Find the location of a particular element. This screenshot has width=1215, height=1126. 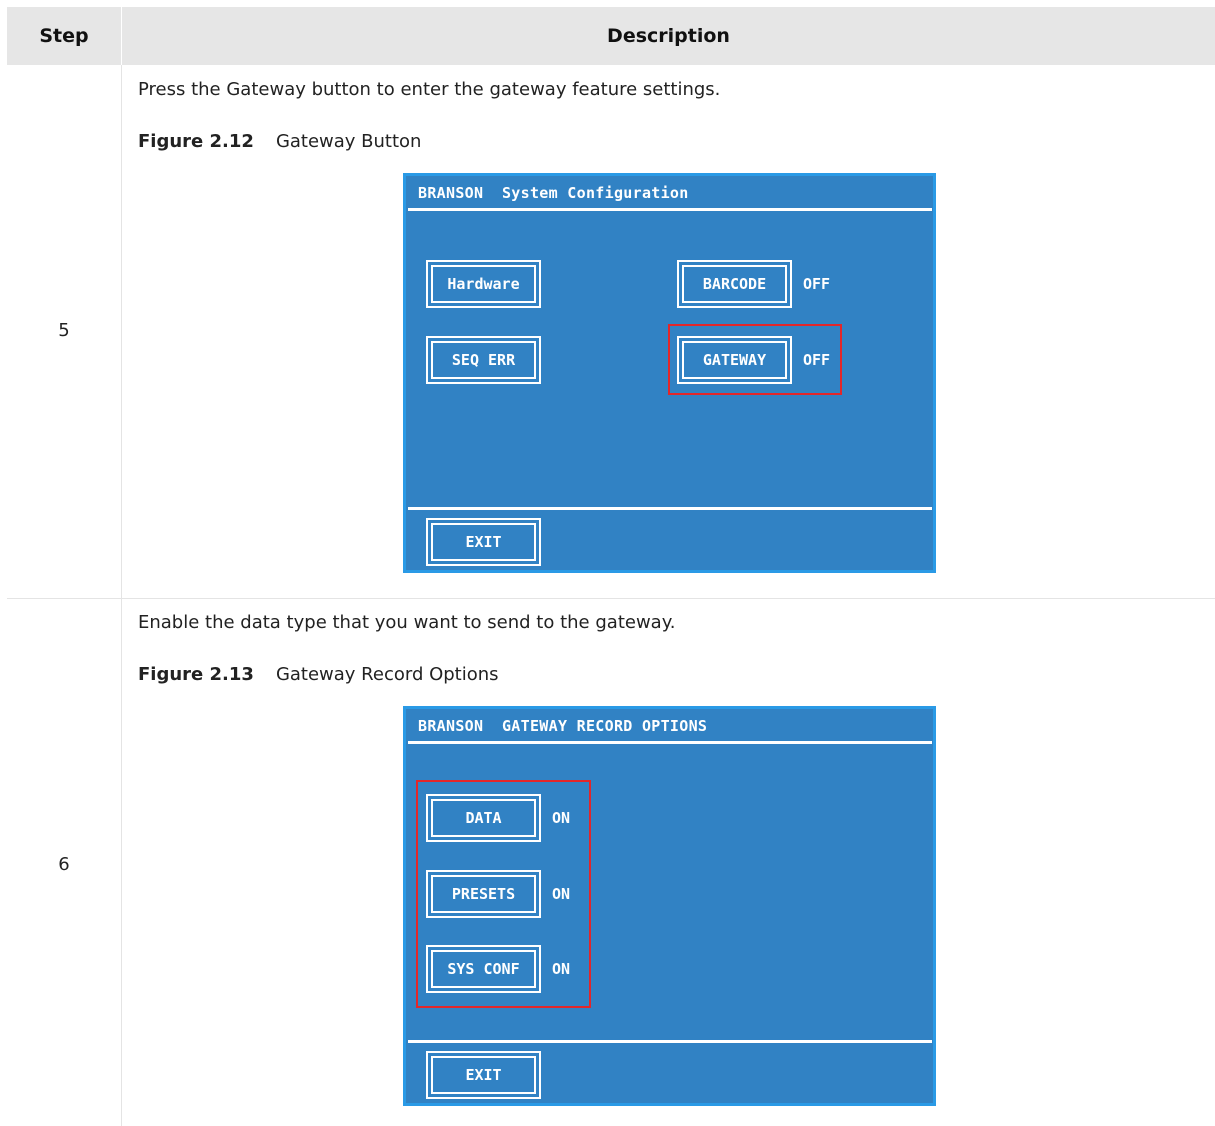

gateway-highlight-box is located at coordinates (755, 359).